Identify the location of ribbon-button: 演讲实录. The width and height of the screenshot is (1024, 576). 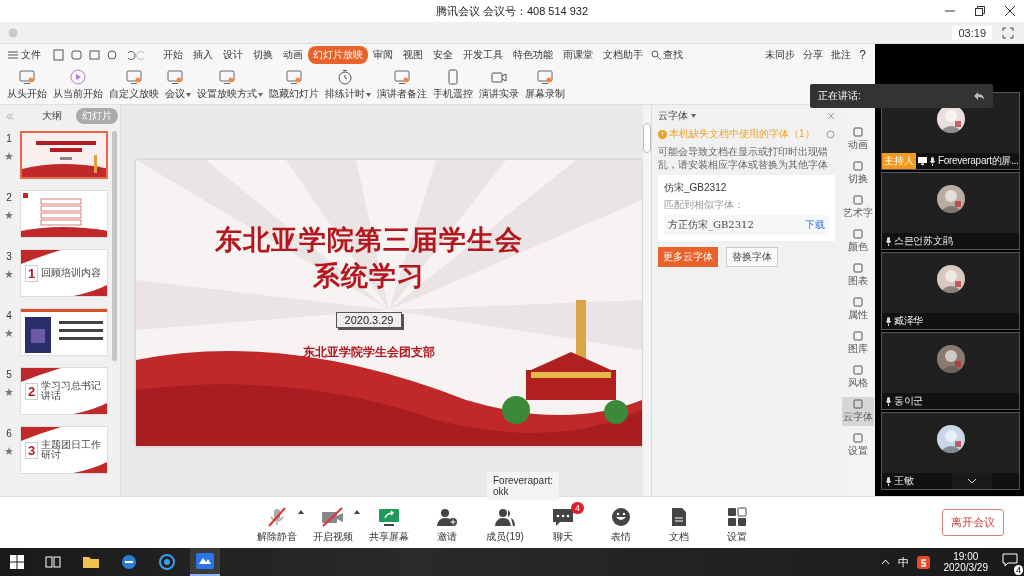
(499, 85).